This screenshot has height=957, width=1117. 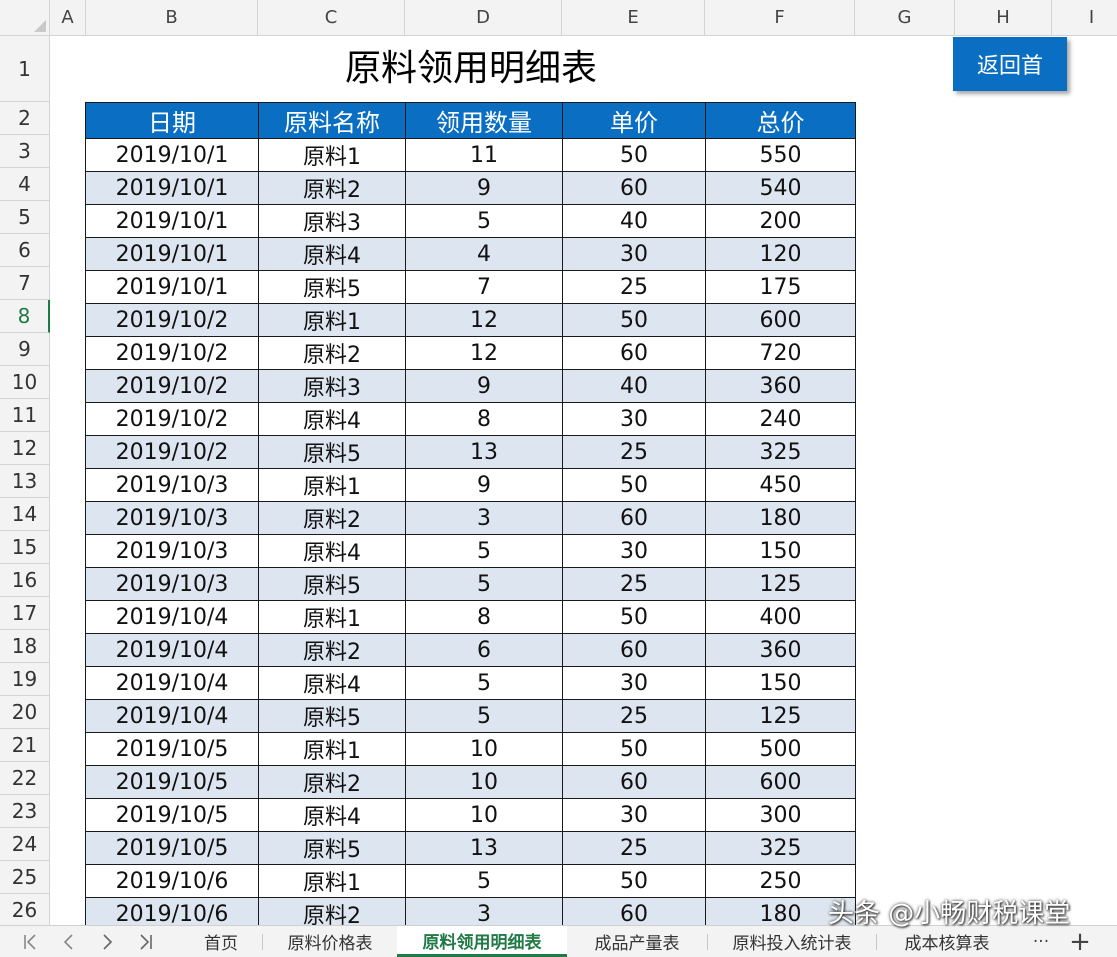 I want to click on row-header-13: 13, so click(x=25, y=481).